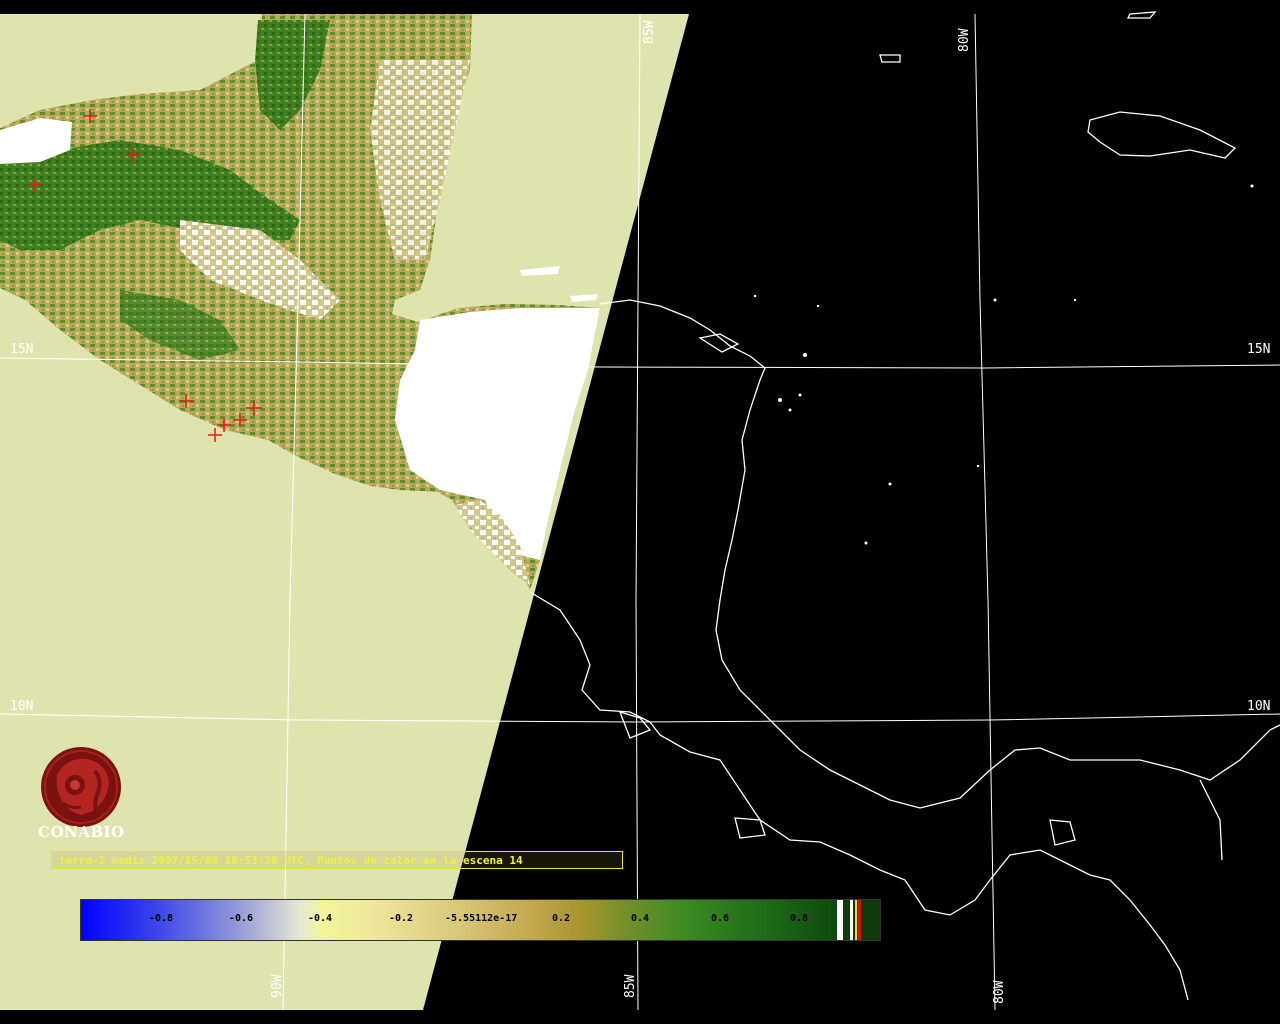  I want to click on lon-label-85w-bottom: 85W, so click(630, 986).